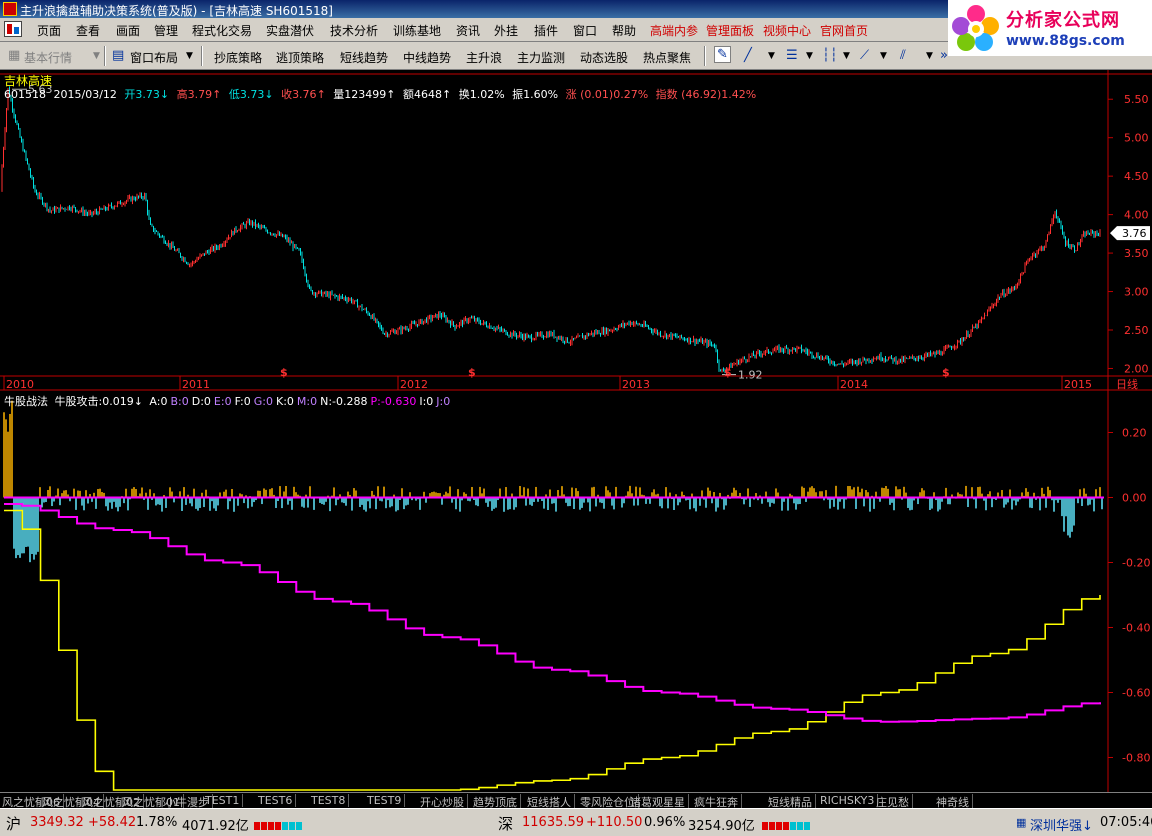 This screenshot has width=1152, height=836. I want to click on formula-tab: RICHSKY3, so click(849, 800).